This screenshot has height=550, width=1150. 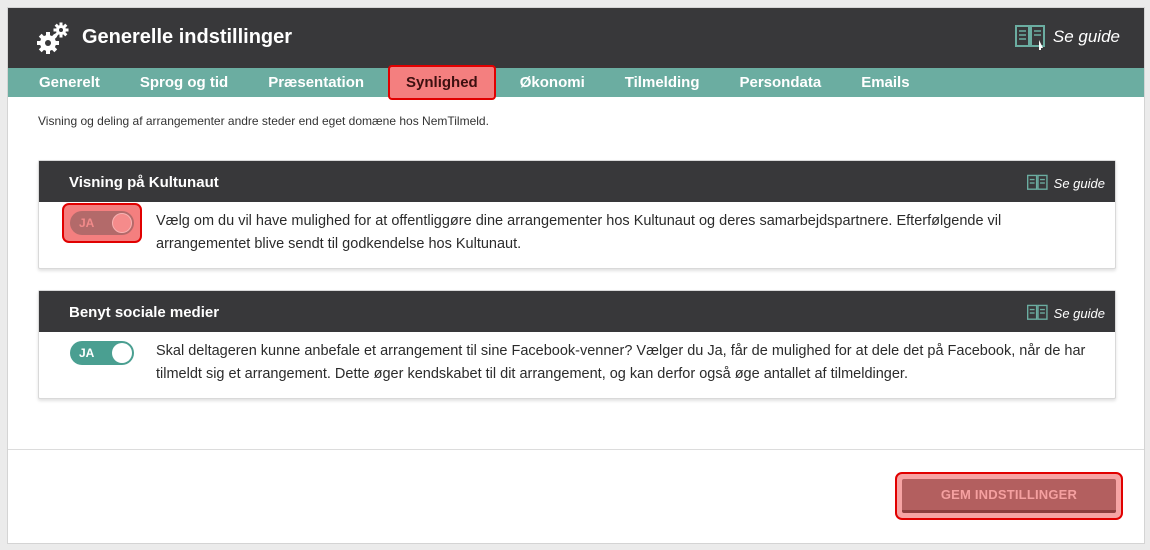 What do you see at coordinates (552, 82) in the screenshot?
I see `tab-okonomi: Økonomi` at bounding box center [552, 82].